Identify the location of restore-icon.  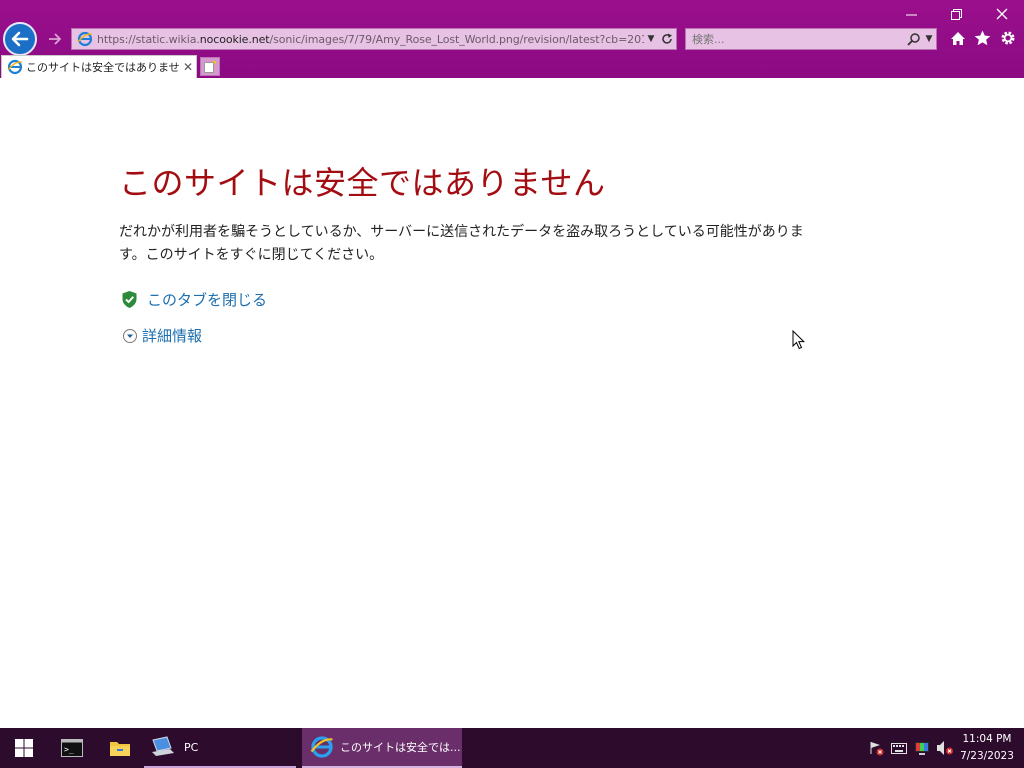
(956, 14).